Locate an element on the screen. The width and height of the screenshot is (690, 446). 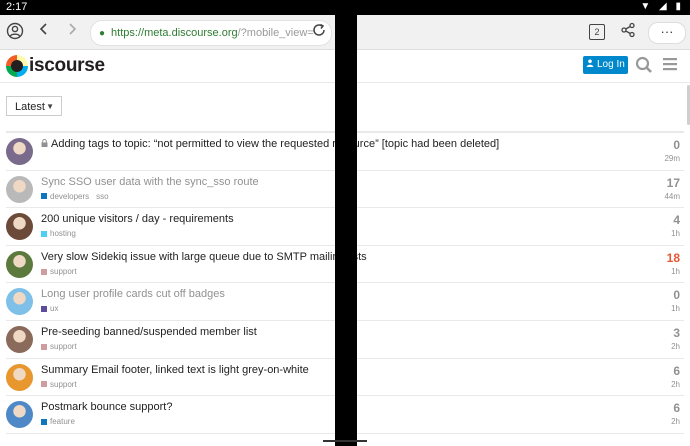
discourse-logo-icon is located at coordinates (17, 66).